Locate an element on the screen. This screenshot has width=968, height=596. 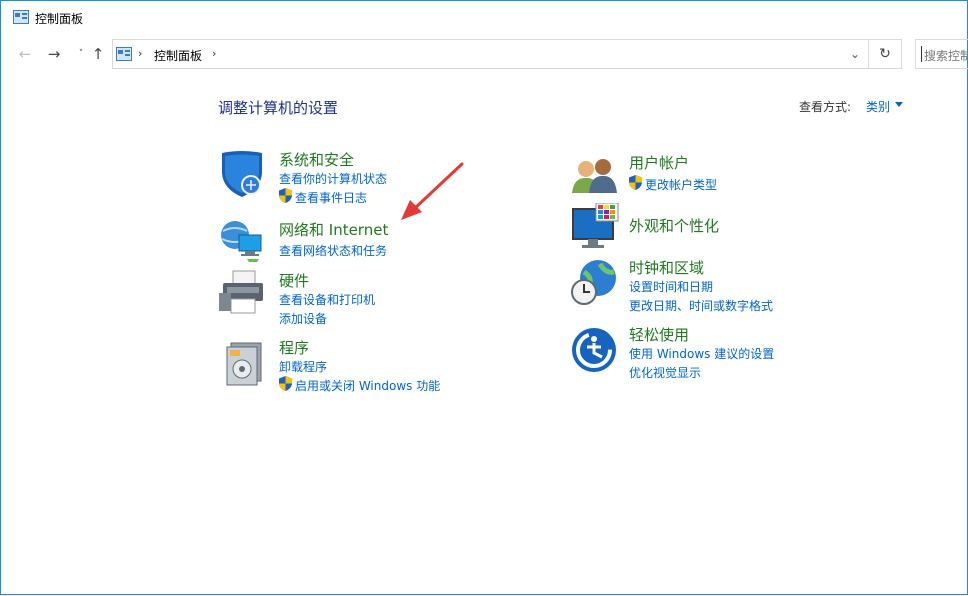
category-title-user-accounts: 用户帐户 is located at coordinates (659, 162).